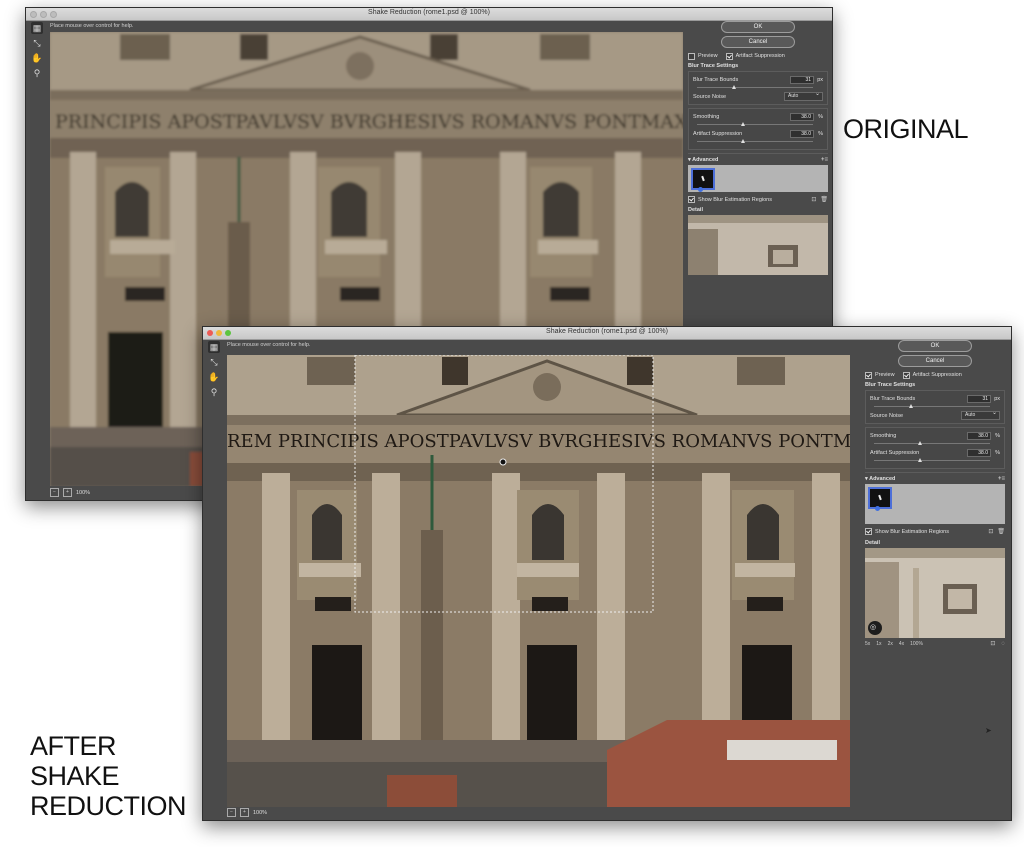 Image resolution: width=1024 pixels, height=847 pixels. Describe the element at coordinates (916, 644) in the screenshot. I see `loupe-zoom-100: 100%` at that location.